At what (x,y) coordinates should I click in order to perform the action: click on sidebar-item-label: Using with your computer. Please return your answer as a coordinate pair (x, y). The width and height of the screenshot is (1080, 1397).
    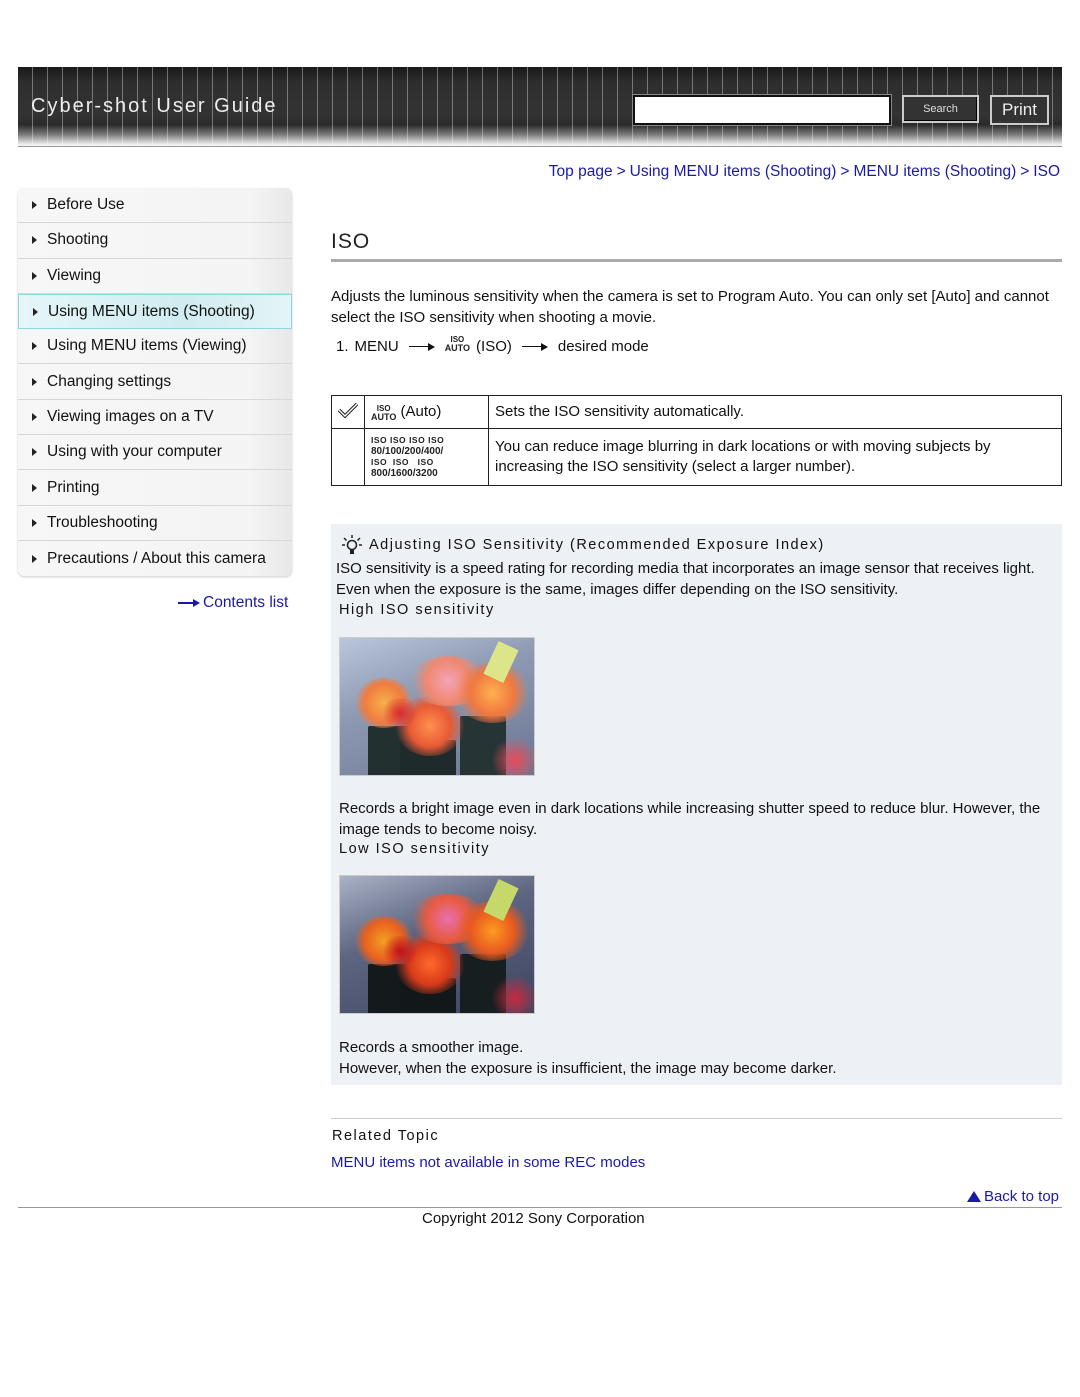
    Looking at the image, I should click on (134, 452).